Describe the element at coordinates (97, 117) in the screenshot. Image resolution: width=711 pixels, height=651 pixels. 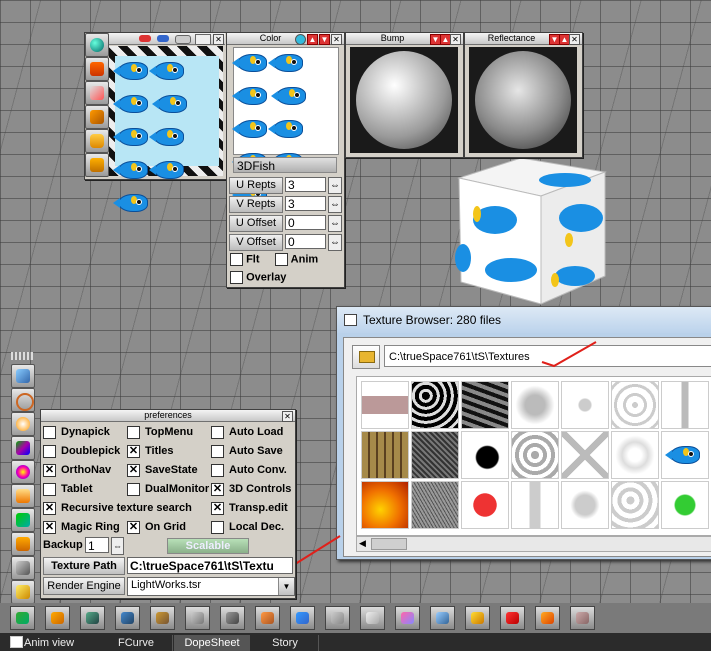
I see `paint-pen-icon` at that location.